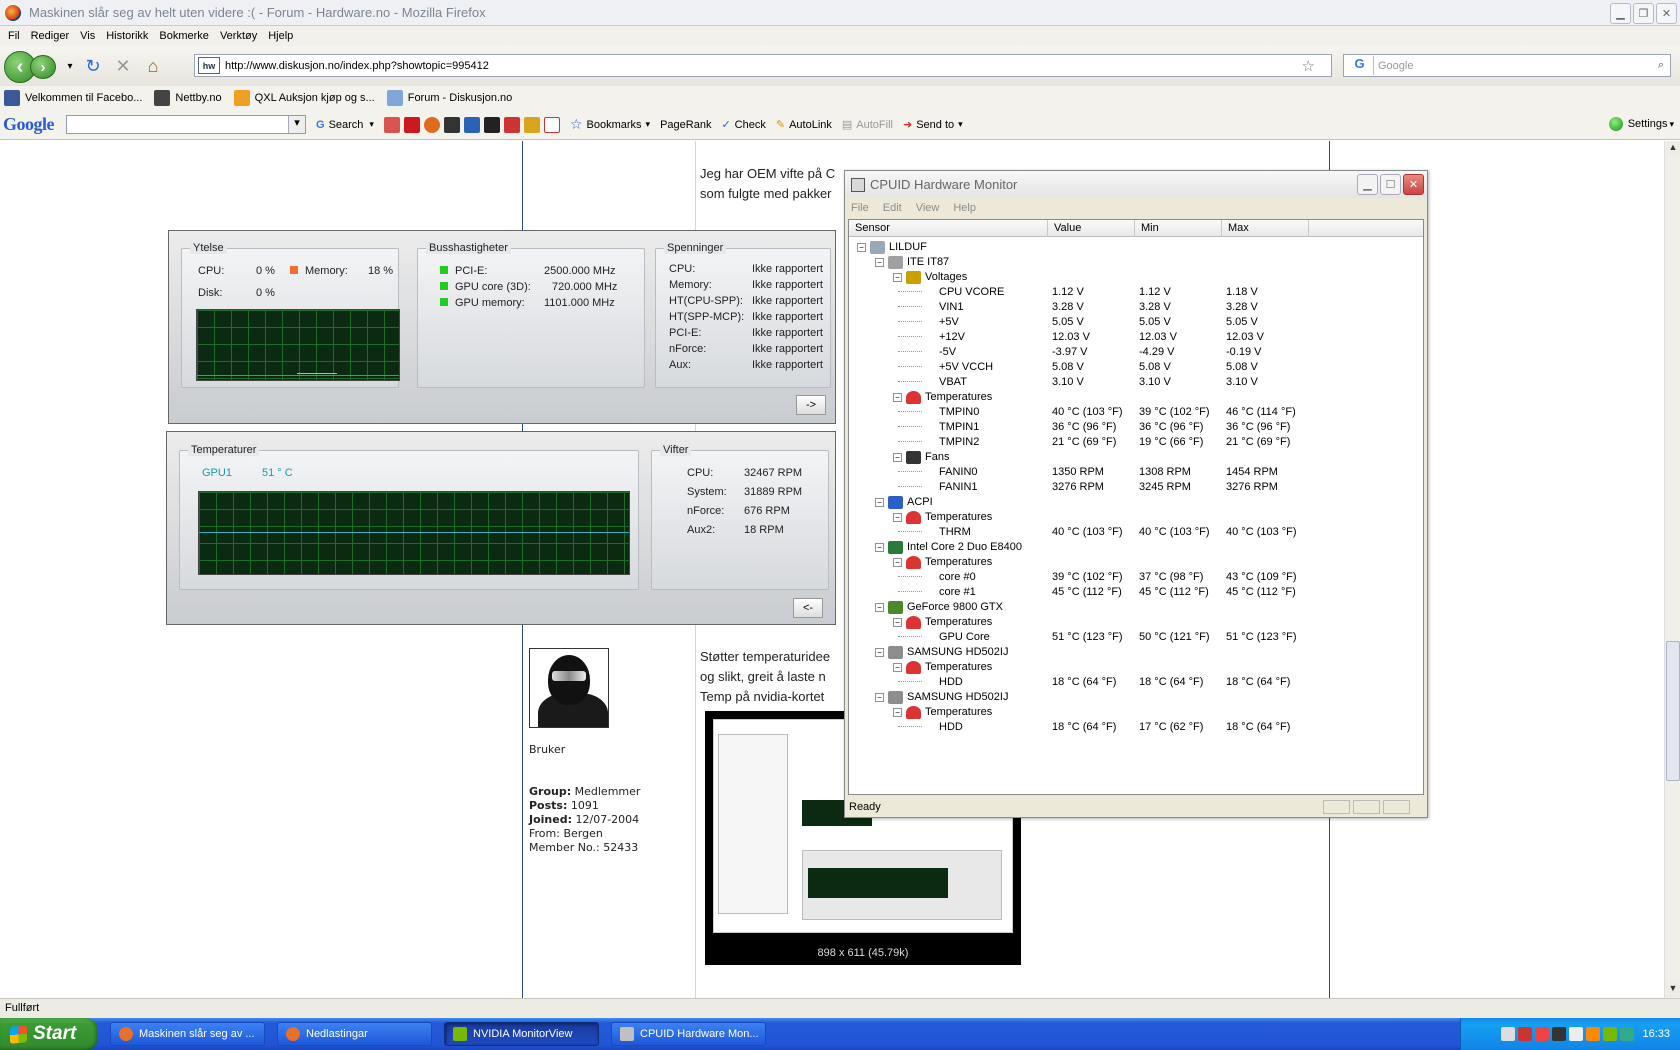 This screenshot has height=1050, width=1680. Describe the element at coordinates (1576, 1034) in the screenshot. I see `volume-icon` at that location.